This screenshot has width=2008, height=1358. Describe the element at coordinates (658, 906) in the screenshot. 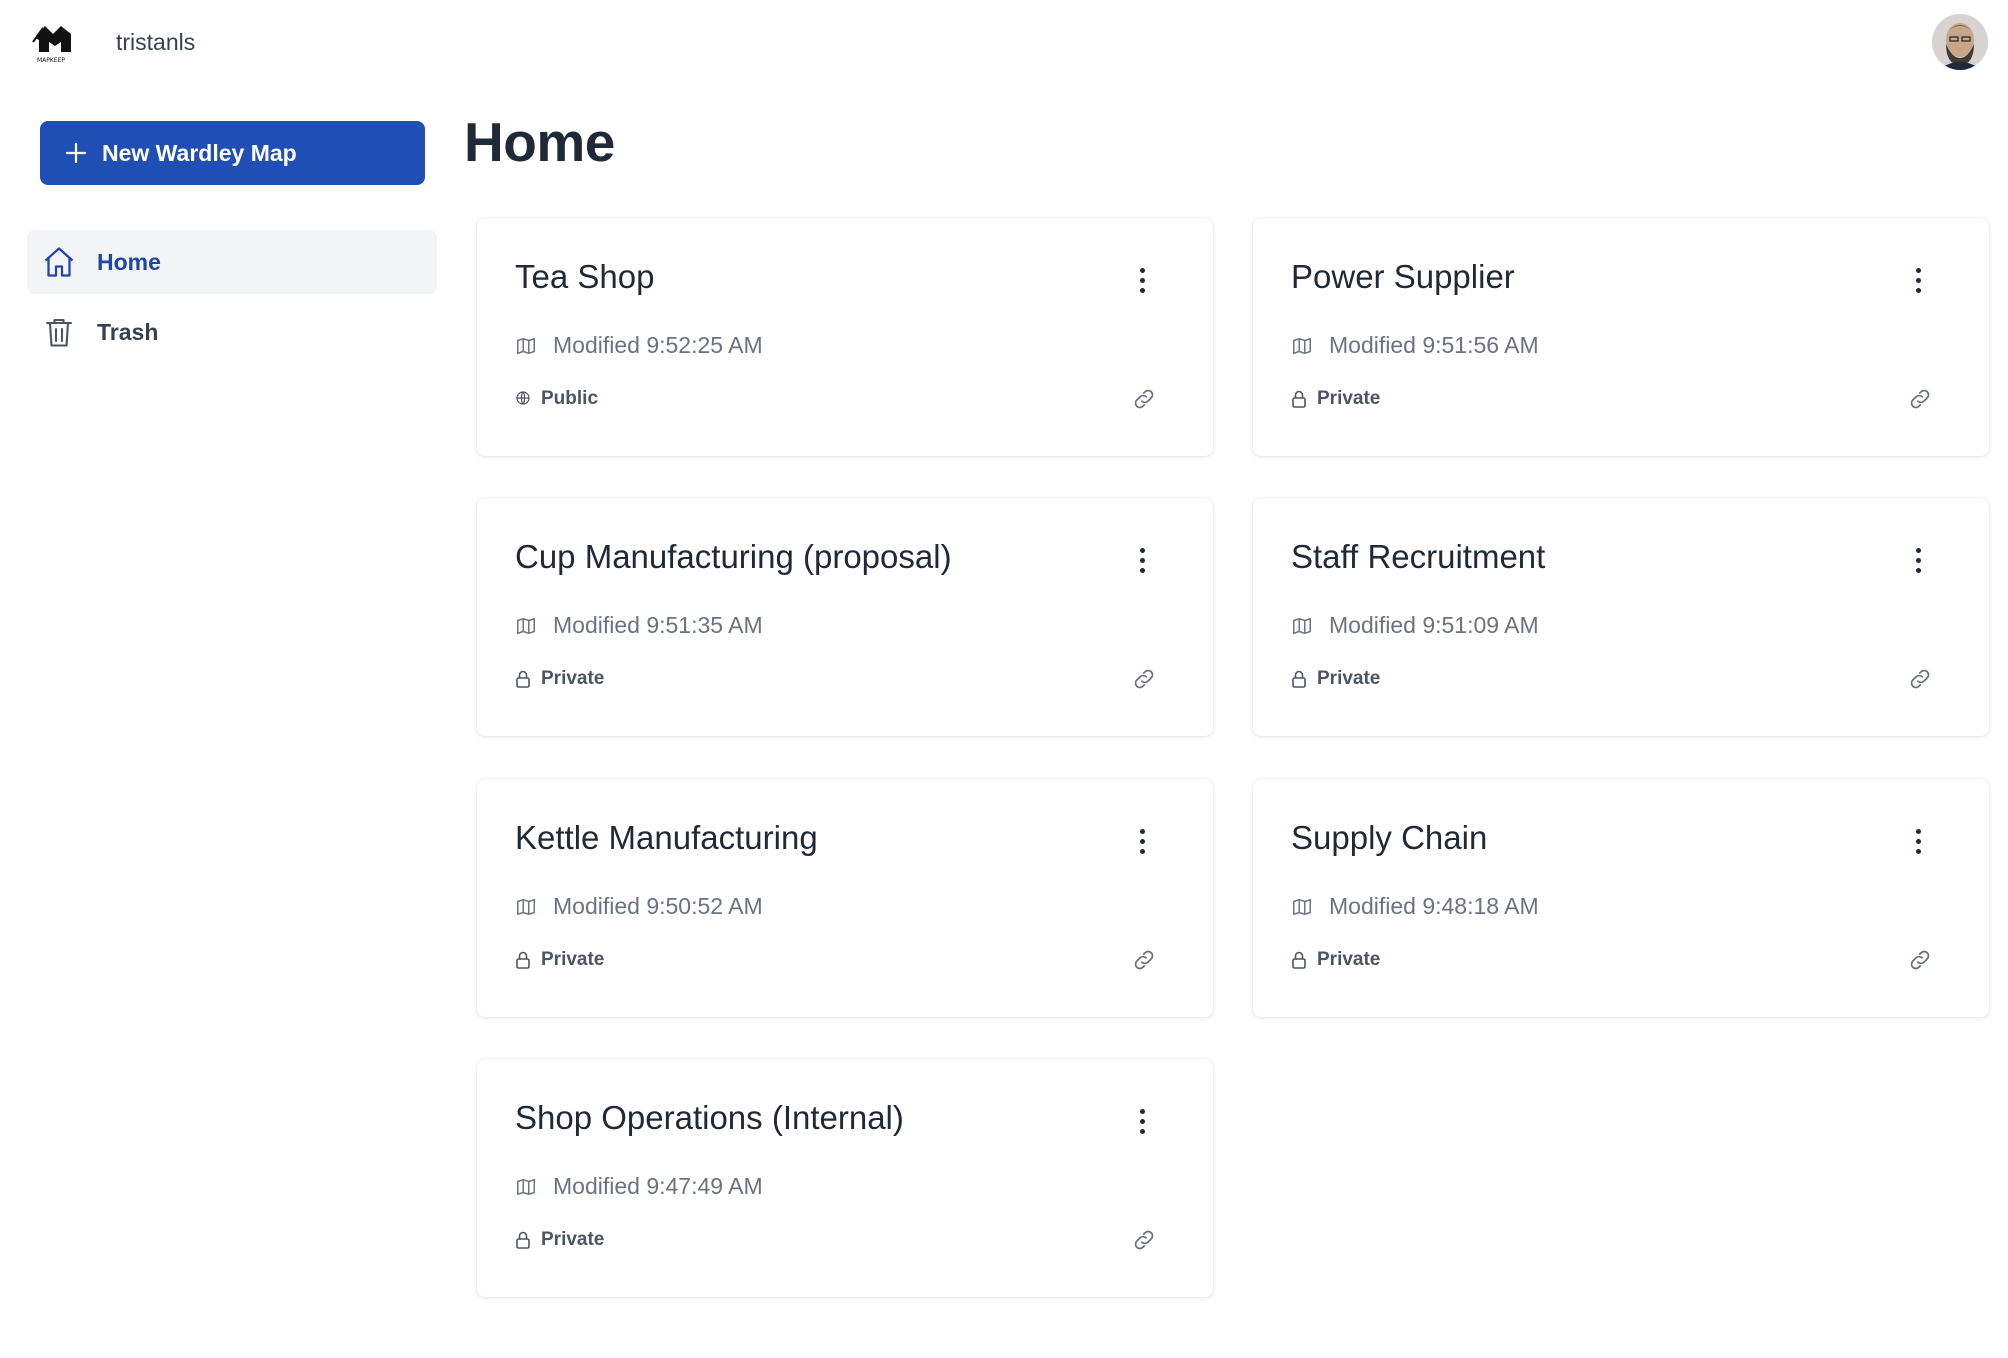

I see `map-card-modified-text: Modified 9:50:52 AM` at that location.